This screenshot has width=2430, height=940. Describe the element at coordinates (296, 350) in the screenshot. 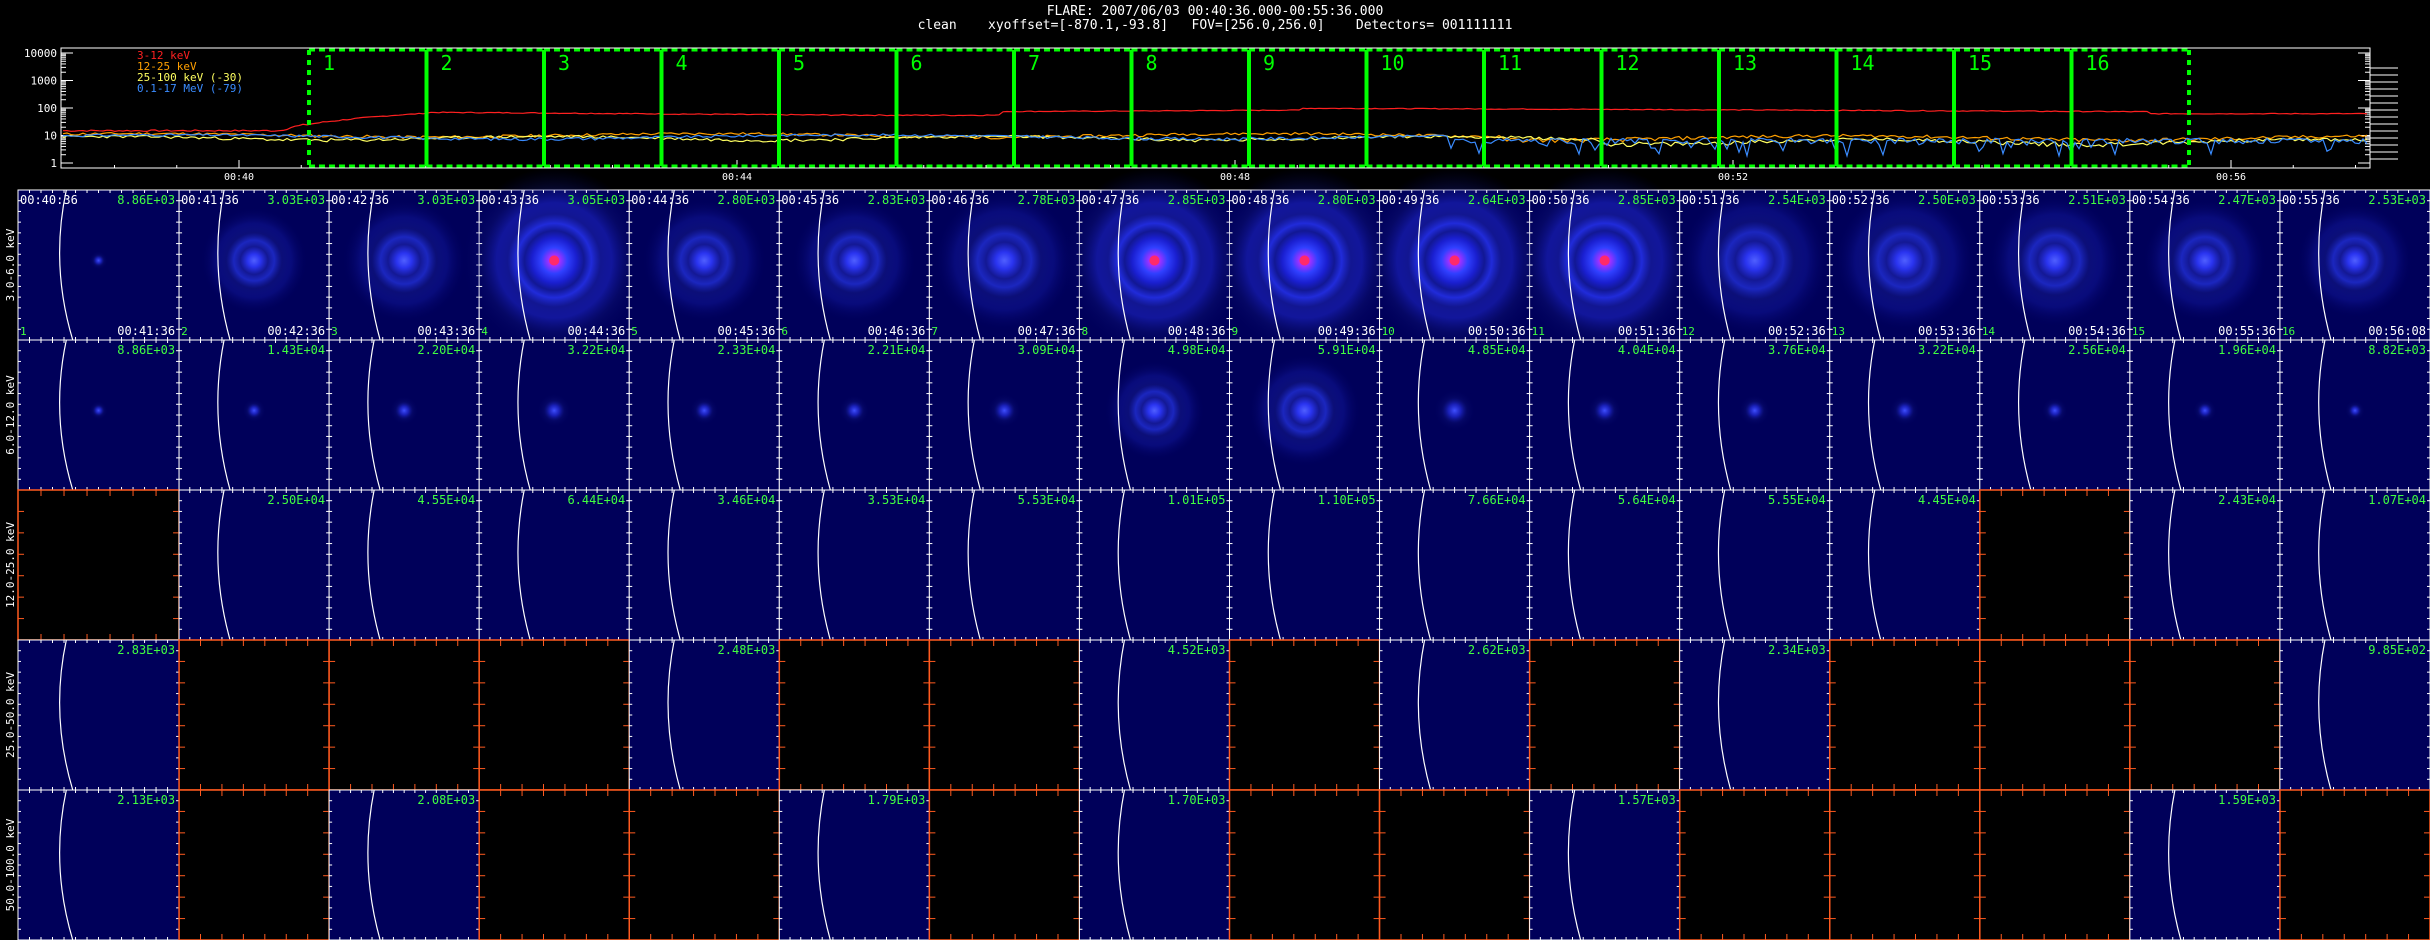

I see `panel-max-value: 1.43E+04` at that location.